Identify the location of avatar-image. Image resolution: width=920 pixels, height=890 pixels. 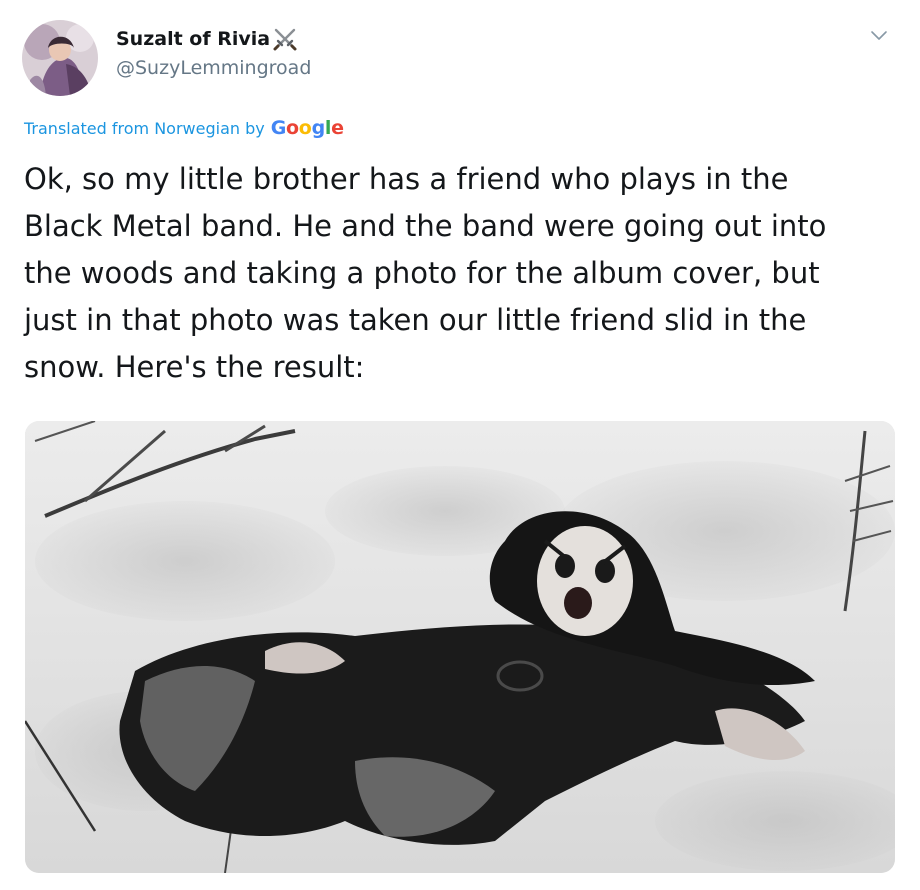
(60, 58).